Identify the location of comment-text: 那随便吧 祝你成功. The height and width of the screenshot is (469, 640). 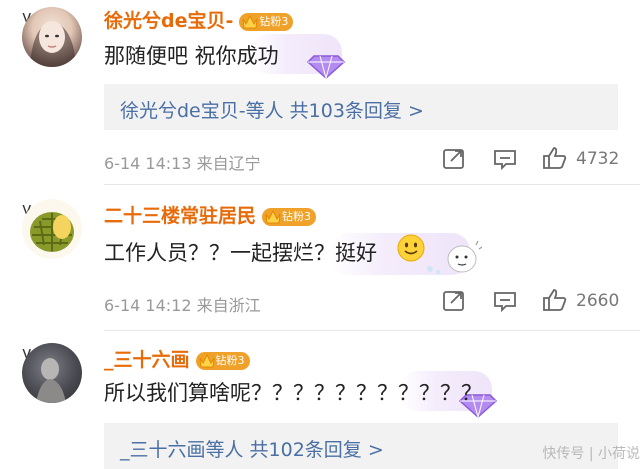
(191, 56).